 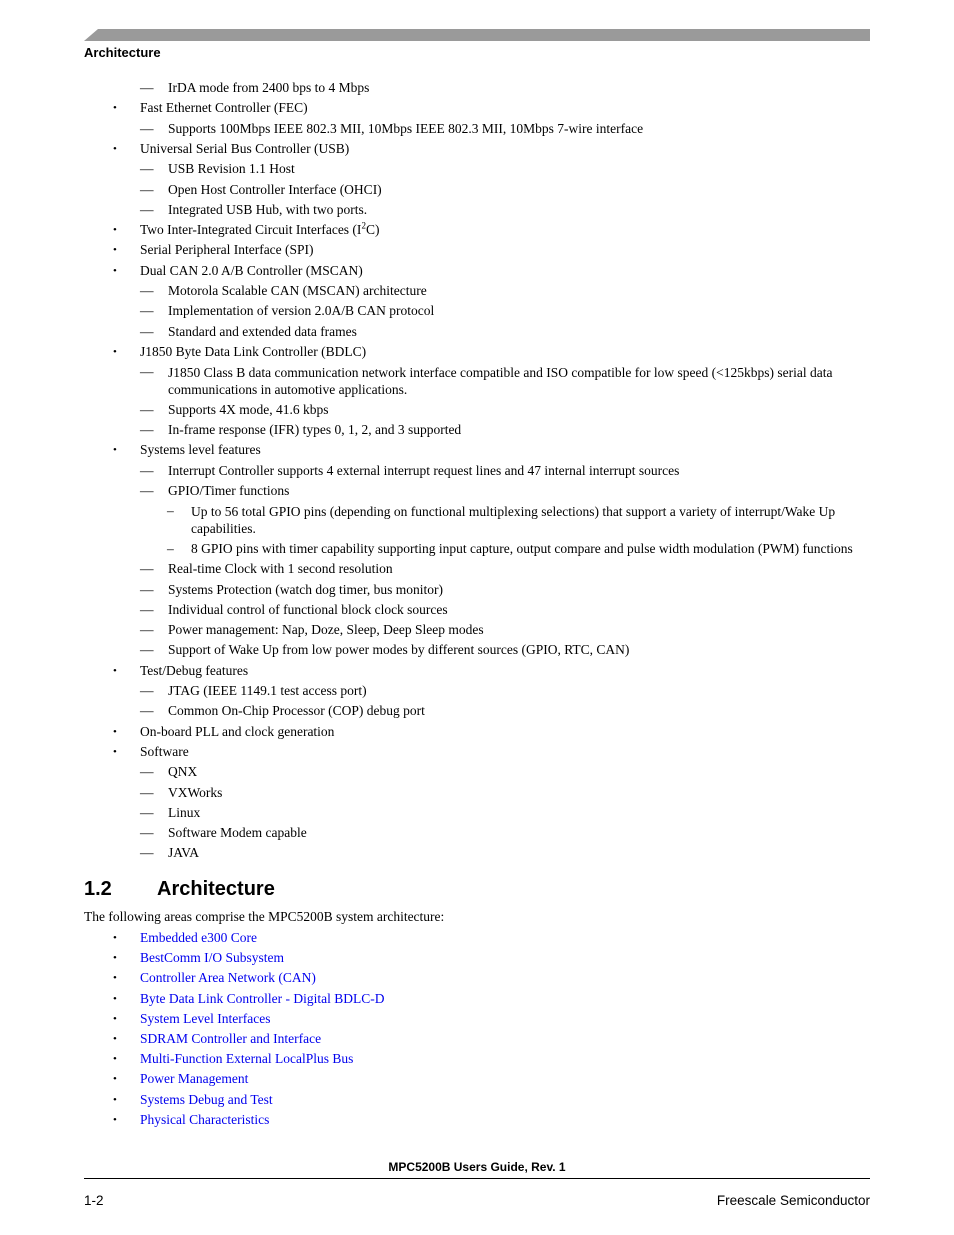 I want to click on section-title: Architecture, so click(x=216, y=889).